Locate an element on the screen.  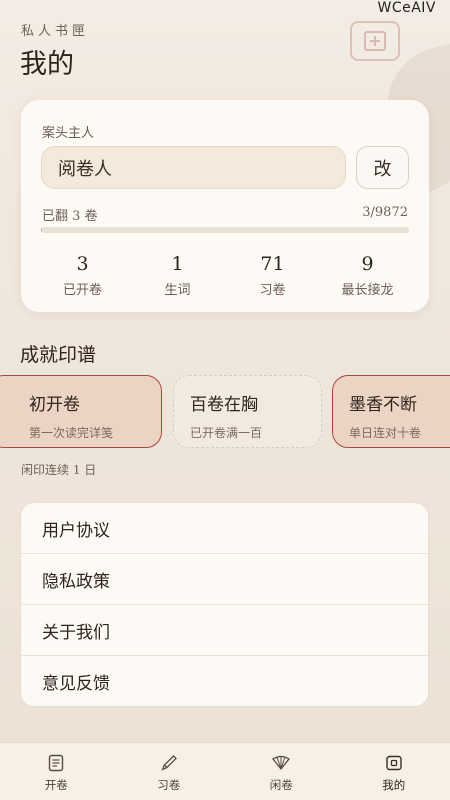
watermark: WCeAIV is located at coordinates (406, 8).